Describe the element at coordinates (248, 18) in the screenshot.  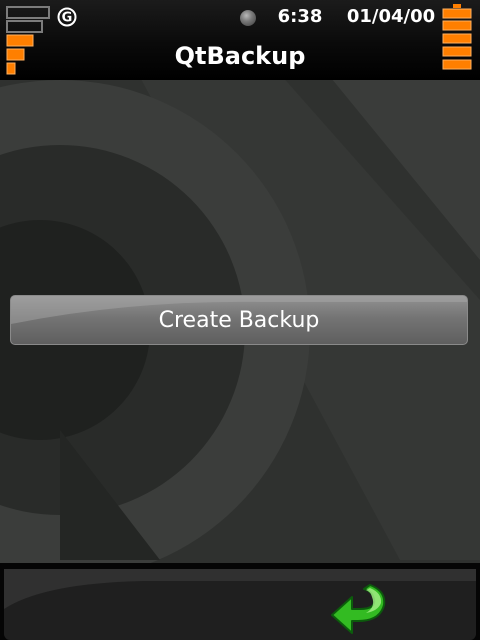
I see `status-dot-icon` at that location.